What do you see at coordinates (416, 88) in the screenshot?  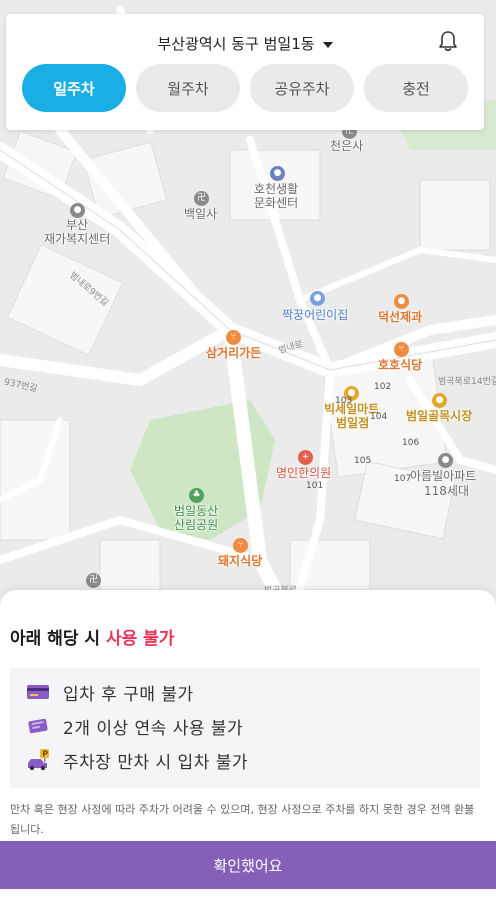 I see `tab-charging: 충전` at bounding box center [416, 88].